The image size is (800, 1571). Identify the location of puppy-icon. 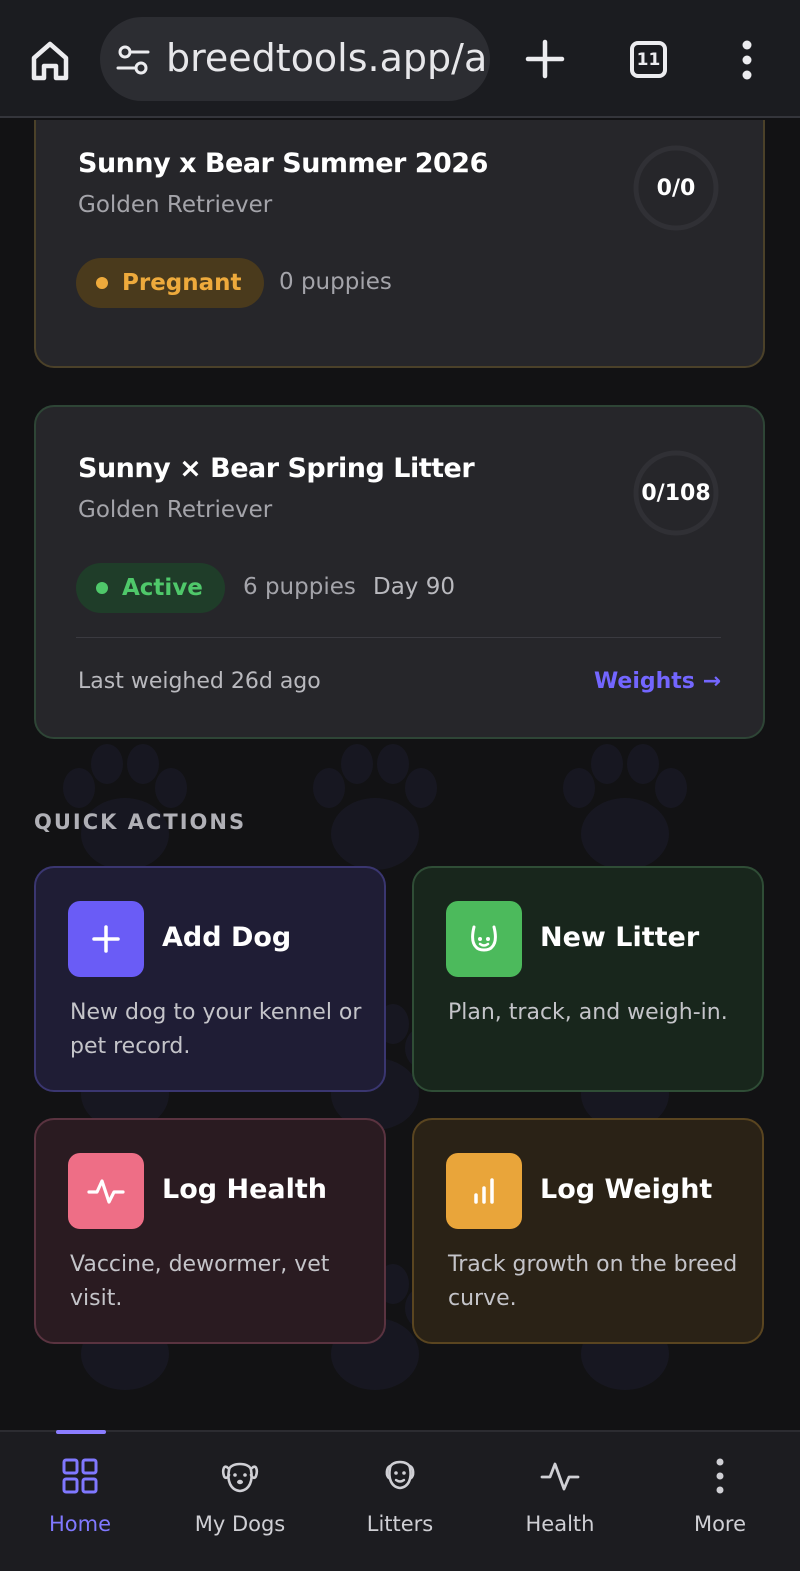
(400, 1475).